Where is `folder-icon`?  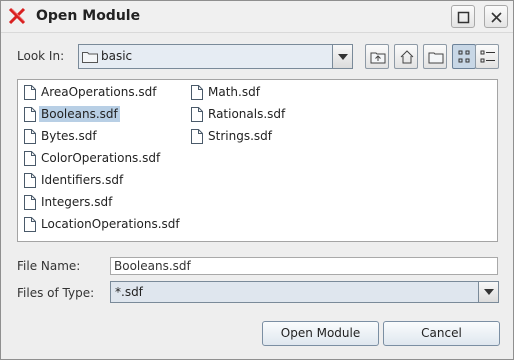
folder-icon is located at coordinates (90, 57).